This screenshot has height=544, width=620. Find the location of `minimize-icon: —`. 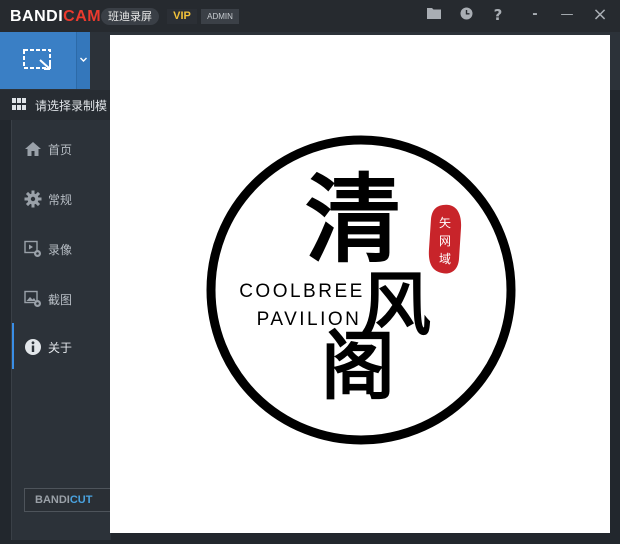

minimize-icon: — is located at coordinates (567, 15).